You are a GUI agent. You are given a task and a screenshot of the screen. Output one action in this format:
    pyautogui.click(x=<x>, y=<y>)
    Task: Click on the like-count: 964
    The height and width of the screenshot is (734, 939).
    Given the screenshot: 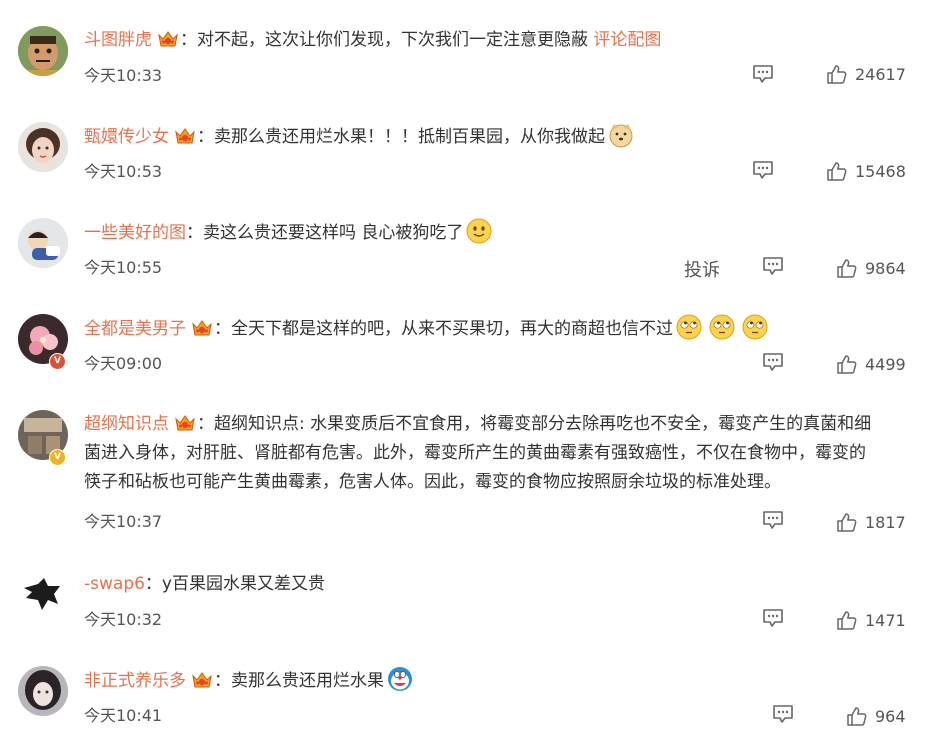 What is the action you would take?
    pyautogui.click(x=890, y=716)
    